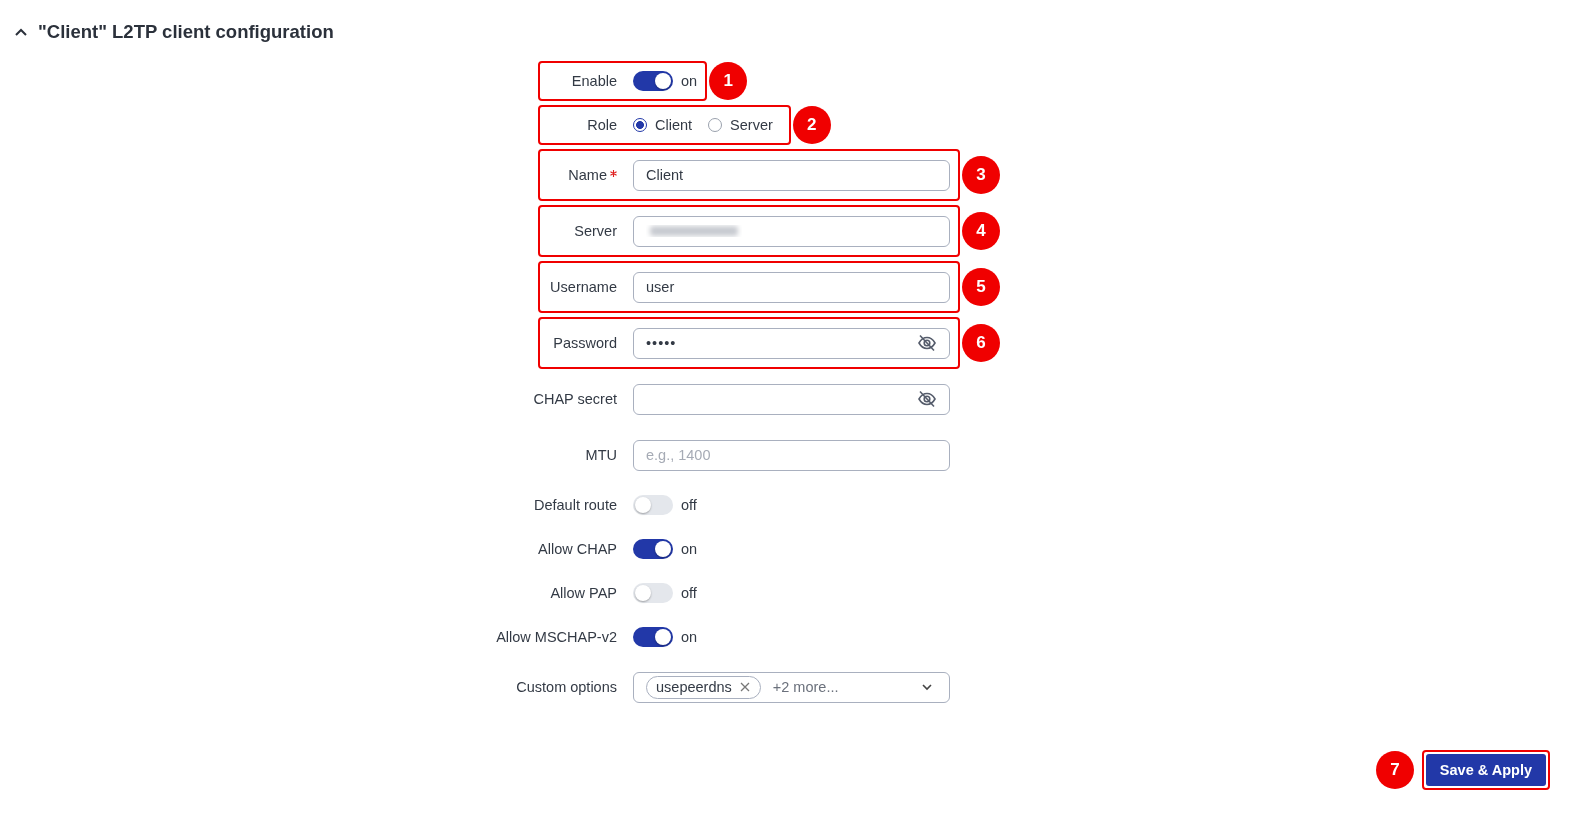  I want to click on password-field: •••••, so click(791, 343).